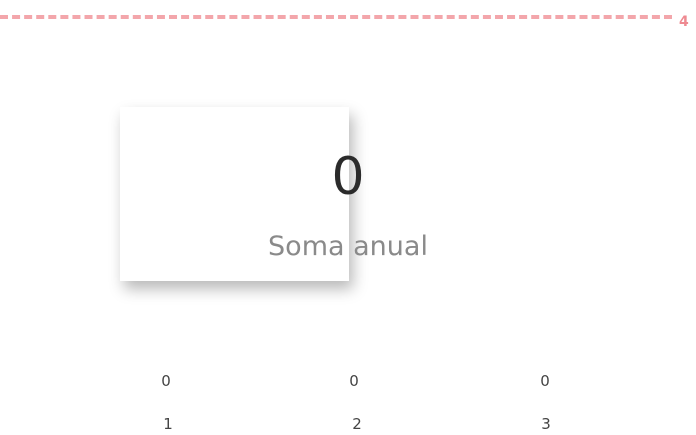 The image size is (696, 435). I want to click on label-cell-2: 2, so click(357, 424).